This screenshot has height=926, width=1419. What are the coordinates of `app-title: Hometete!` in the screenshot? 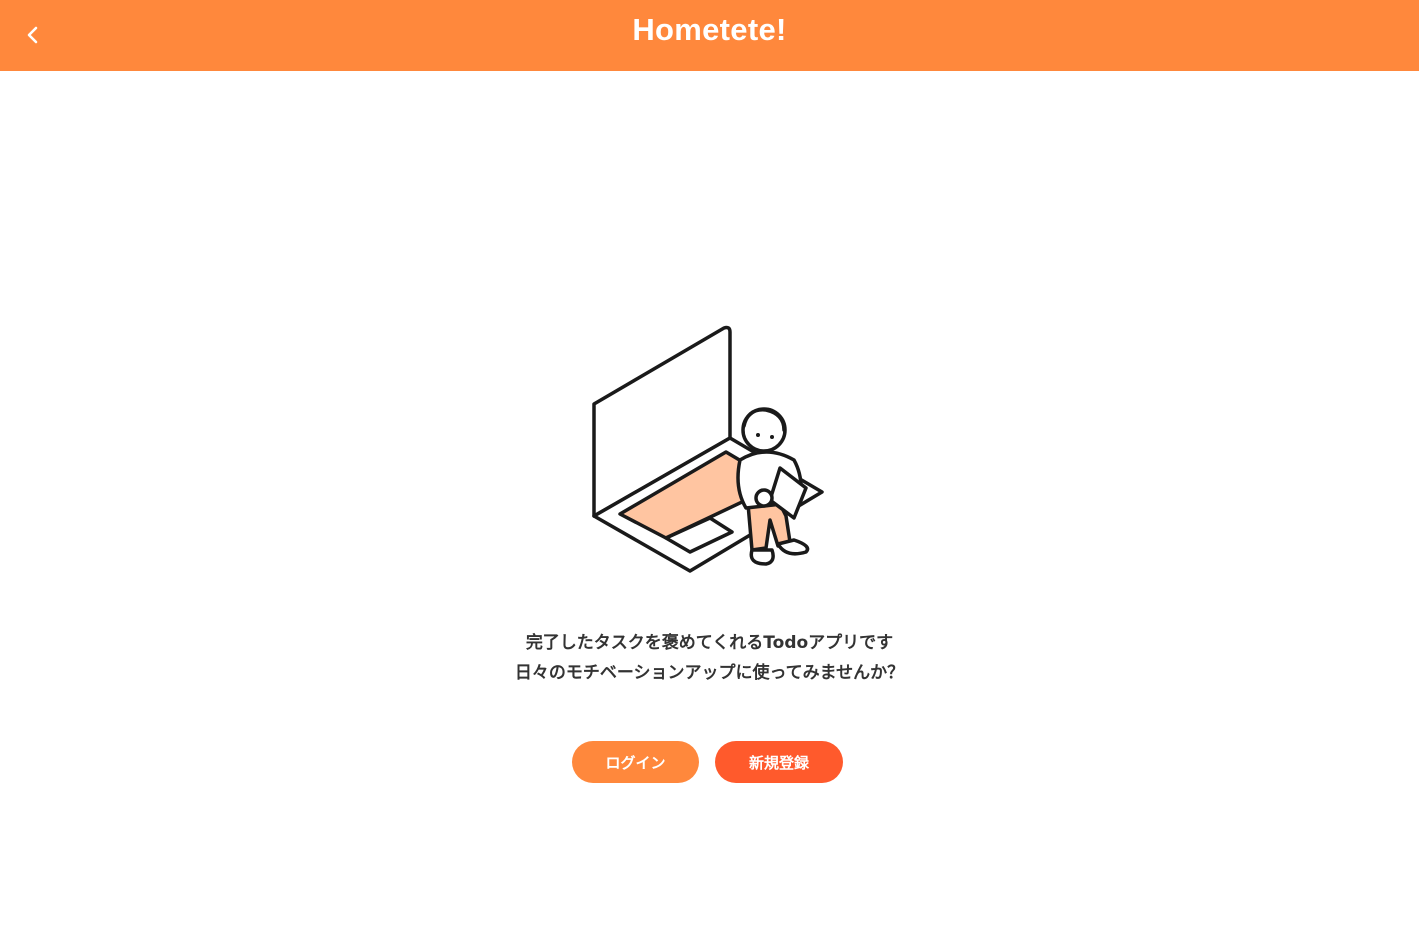 It's located at (709, 29).